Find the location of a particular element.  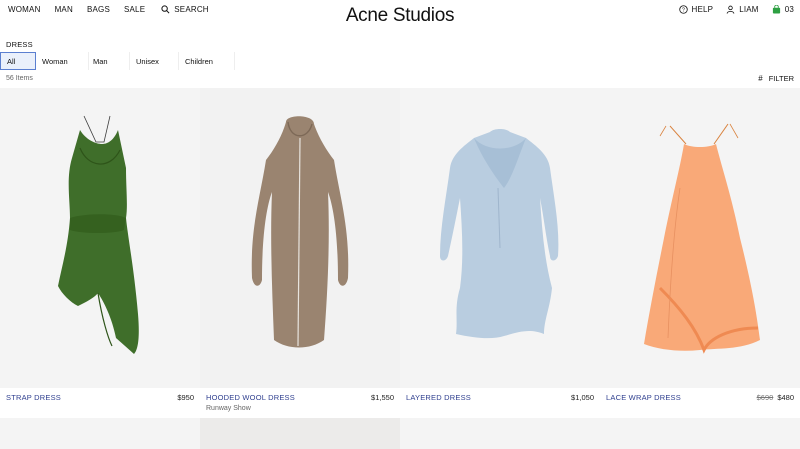

account-label: LIAM is located at coordinates (749, 9).